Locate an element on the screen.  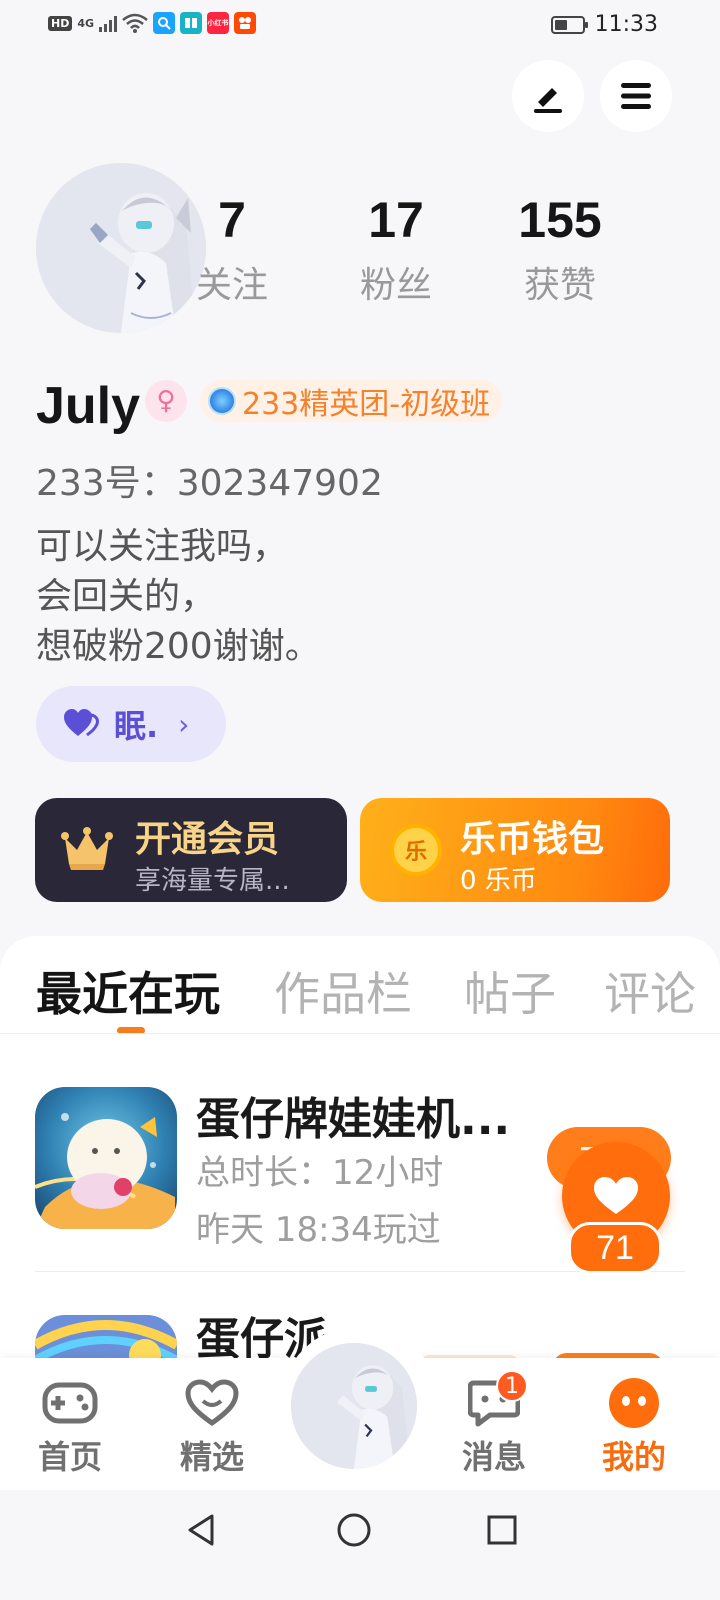
nav-messages-label: 消息 is located at coordinates (493, 1457).